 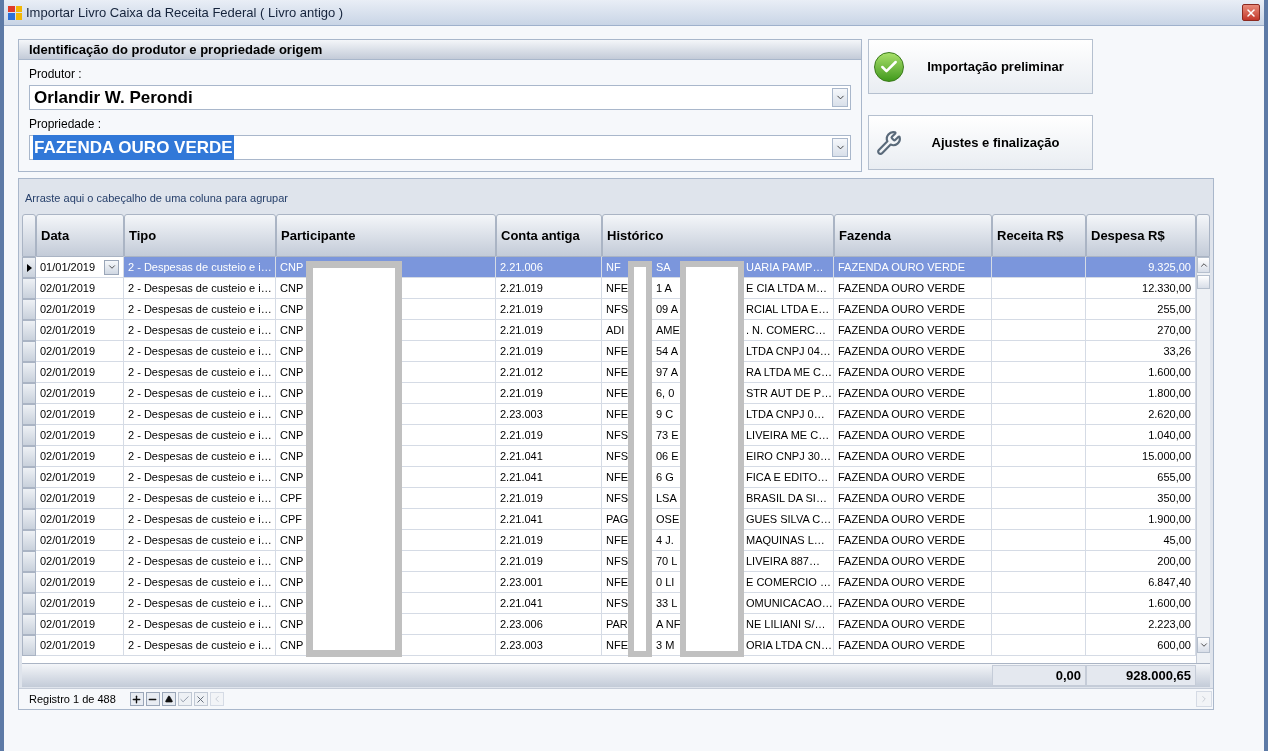 I want to click on table-cell-text: 54 A, so click(x=667, y=351).